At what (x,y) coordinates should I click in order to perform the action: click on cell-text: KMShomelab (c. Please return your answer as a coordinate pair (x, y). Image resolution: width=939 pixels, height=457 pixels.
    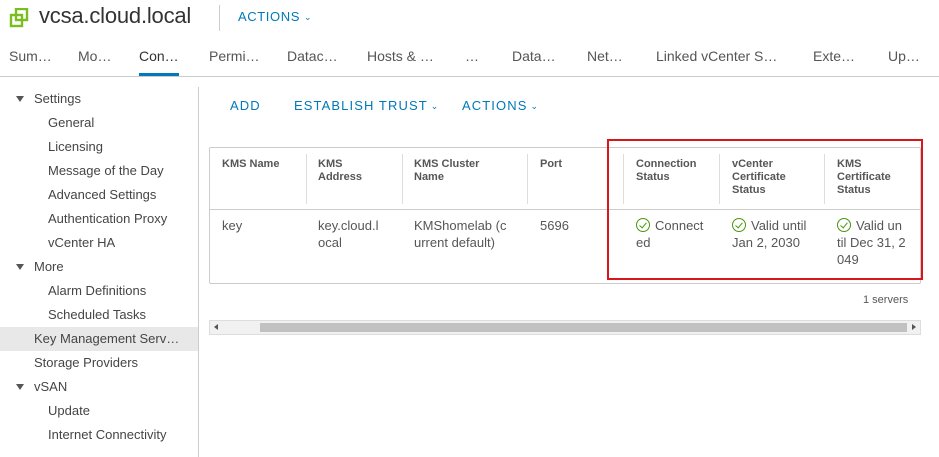
    Looking at the image, I should click on (460, 225).